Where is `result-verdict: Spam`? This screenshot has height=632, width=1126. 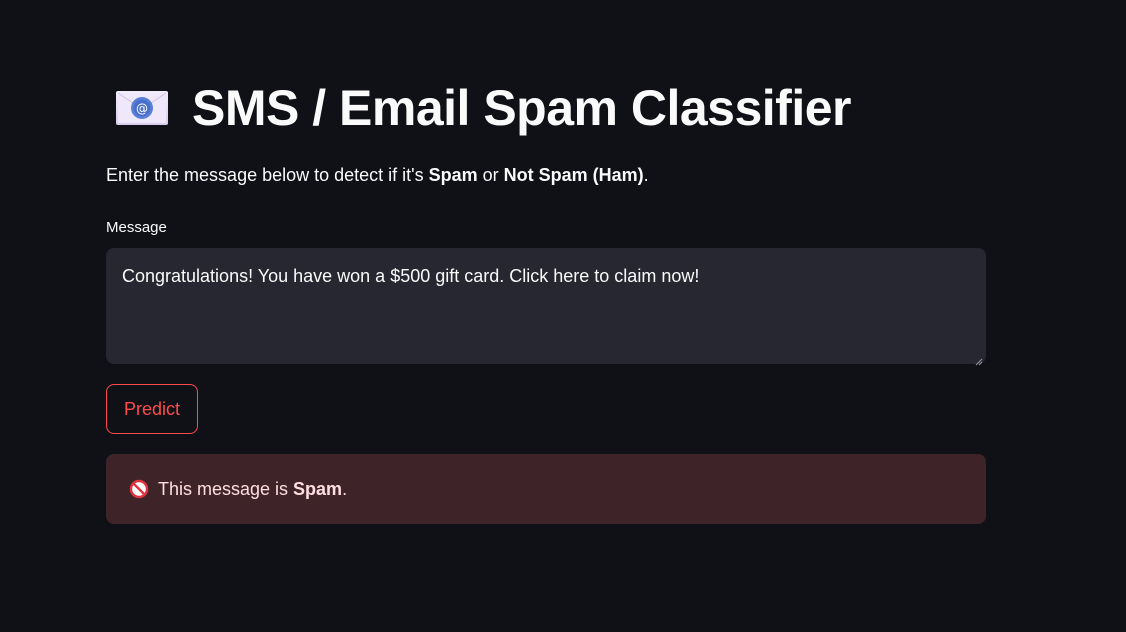 result-verdict: Spam is located at coordinates (318, 488).